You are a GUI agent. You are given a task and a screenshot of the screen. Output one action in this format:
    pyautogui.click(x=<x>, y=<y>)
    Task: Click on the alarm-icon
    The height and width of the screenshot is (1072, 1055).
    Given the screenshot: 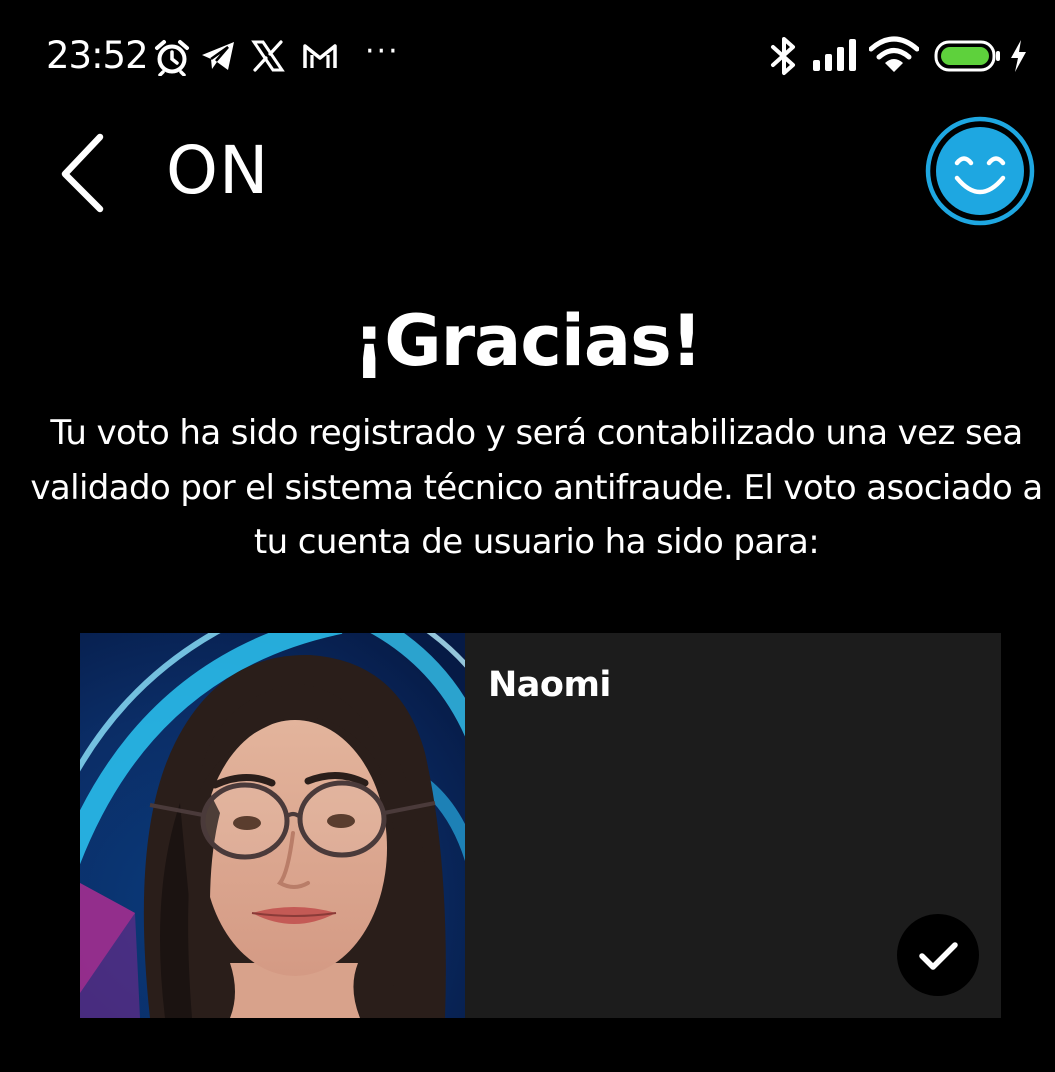 What is the action you would take?
    pyautogui.click(x=172, y=58)
    